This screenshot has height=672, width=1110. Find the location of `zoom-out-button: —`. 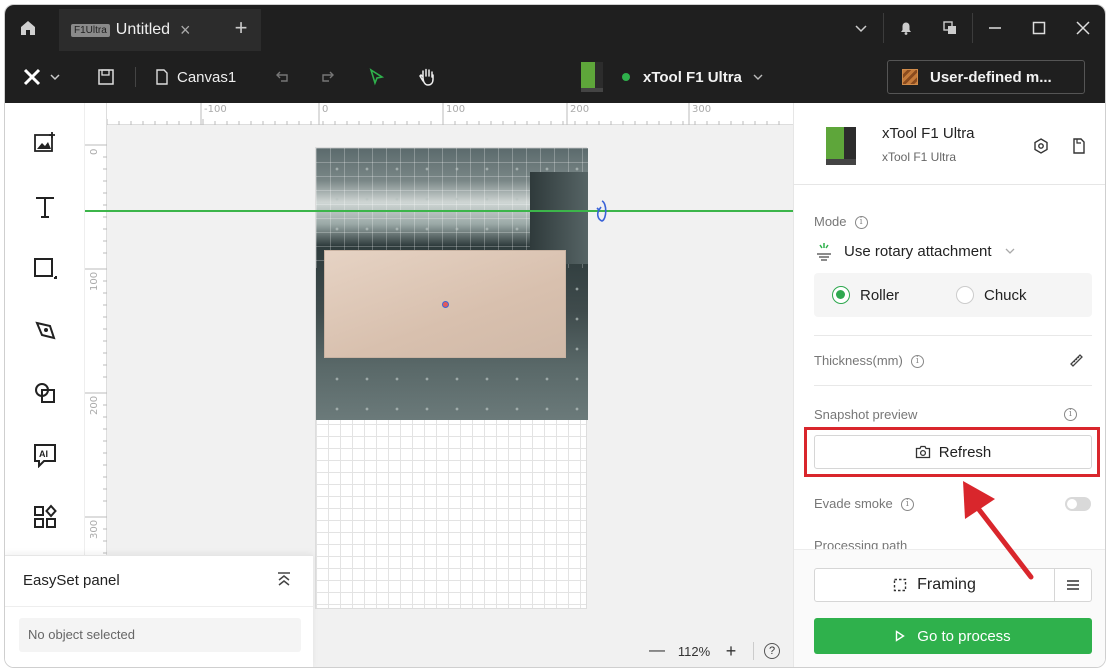

zoom-out-button: — is located at coordinates (657, 651).